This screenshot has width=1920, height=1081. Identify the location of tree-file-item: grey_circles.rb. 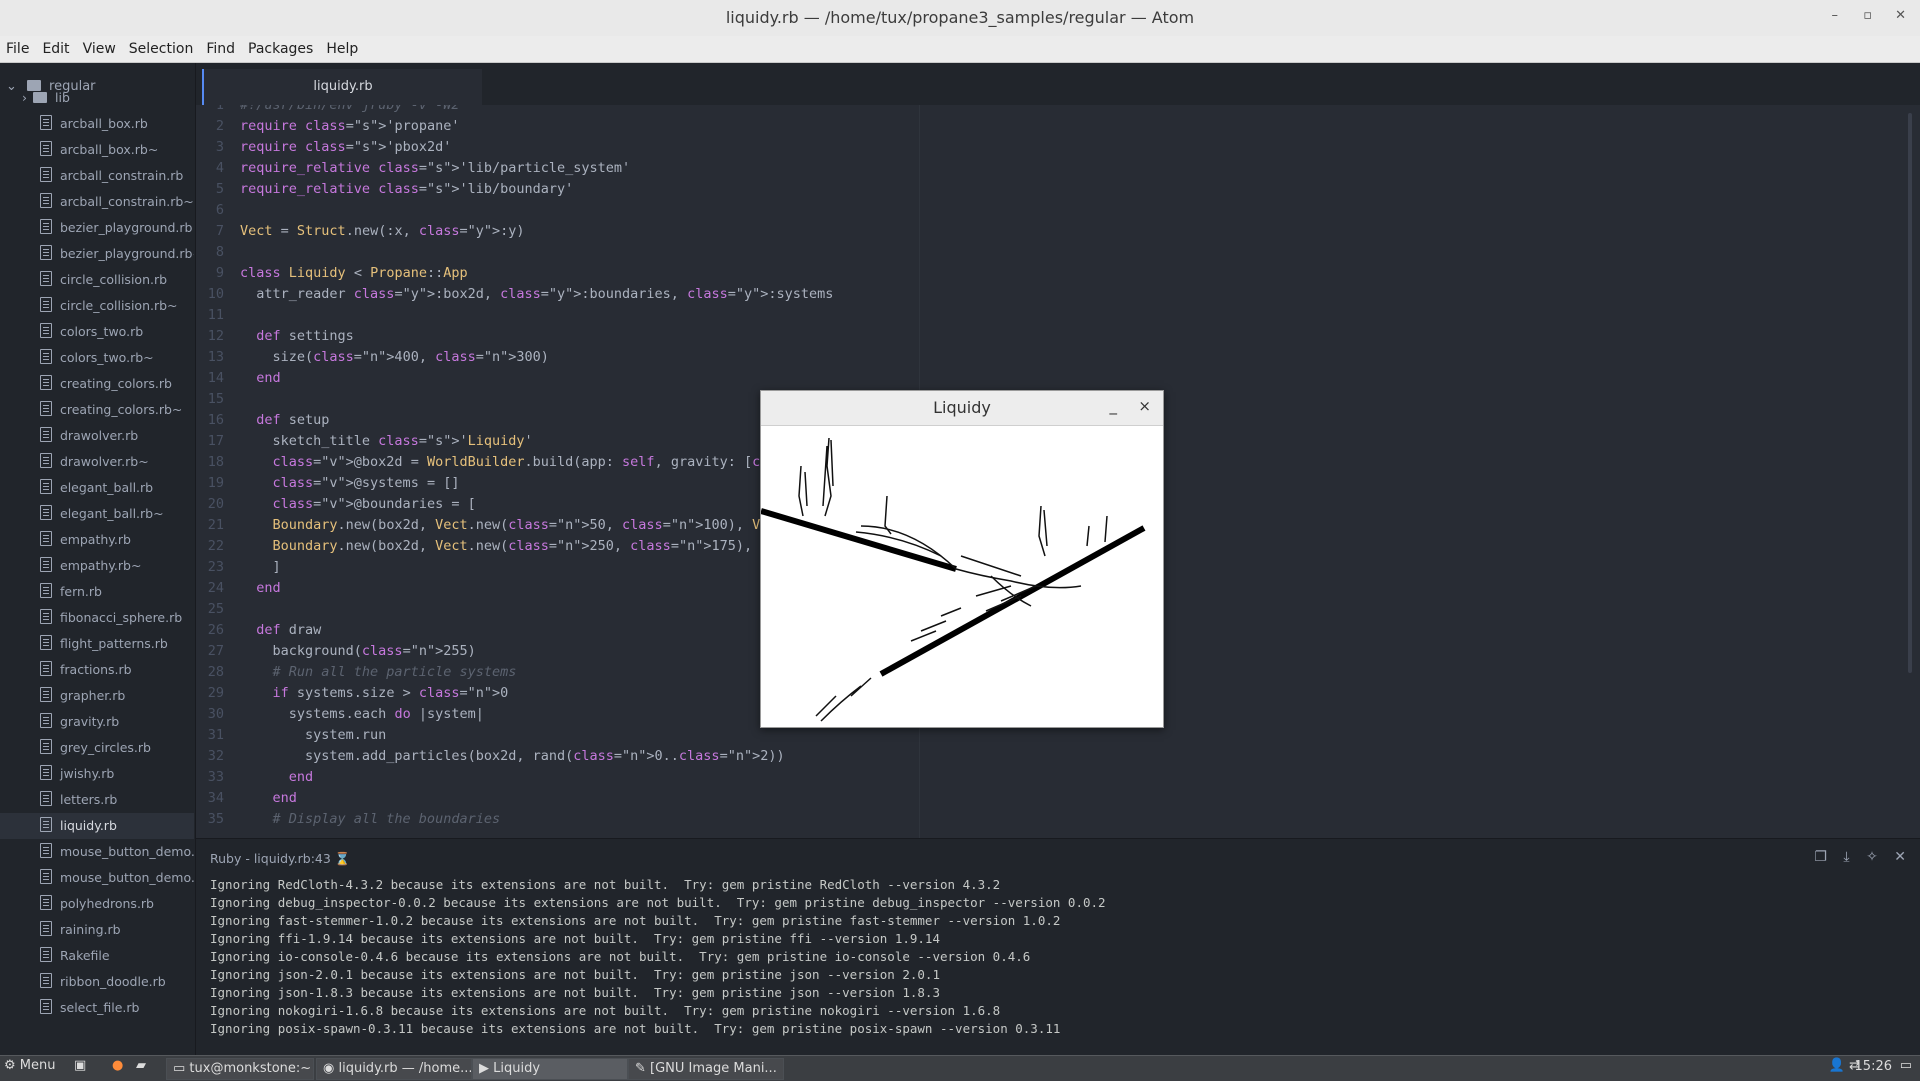
(97, 748).